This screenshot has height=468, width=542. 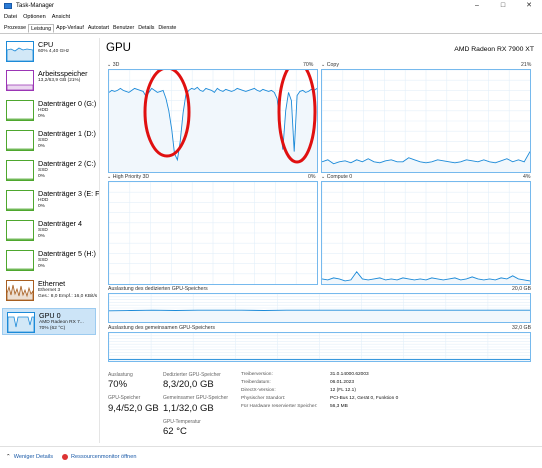 I want to click on sidebar-item-3: Datenträger 1 (D:) SSD 0%, so click(x=49, y=140).